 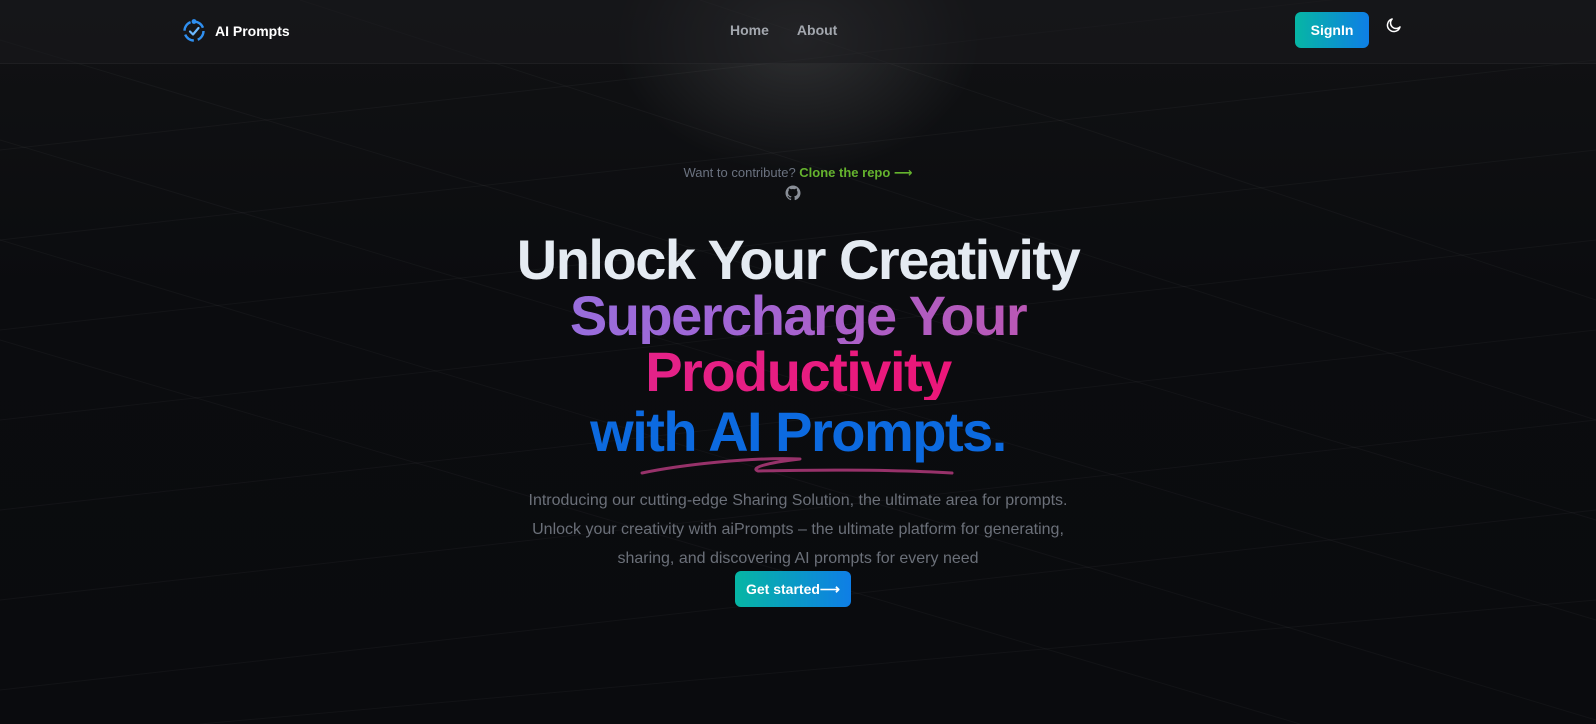 What do you see at coordinates (798, 259) in the screenshot?
I see `headline-line-1: Unlock Your Creativity` at bounding box center [798, 259].